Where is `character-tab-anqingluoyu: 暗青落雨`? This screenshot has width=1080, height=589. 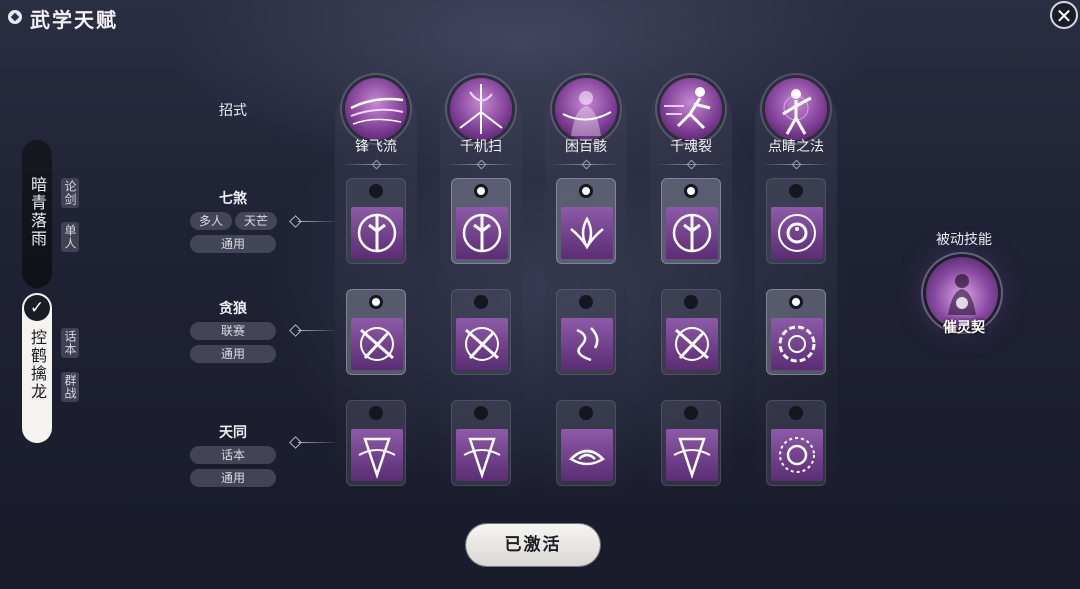
character-tab-anqingluoyu: 暗青落雨 is located at coordinates (37, 214).